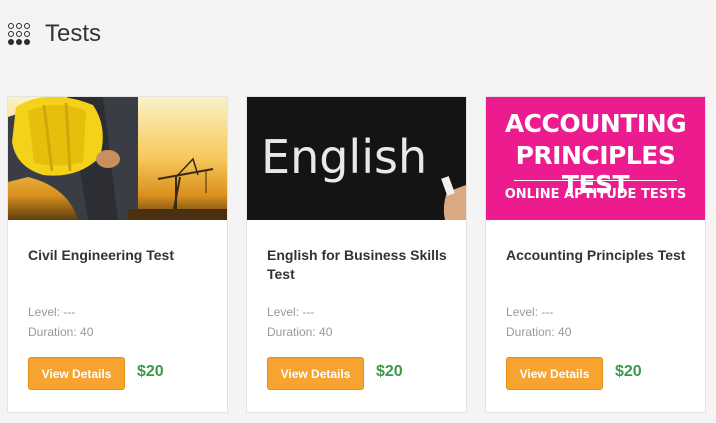 The width and height of the screenshot is (716, 423). I want to click on banner-line-1: ACCOUNTING, so click(595, 123).